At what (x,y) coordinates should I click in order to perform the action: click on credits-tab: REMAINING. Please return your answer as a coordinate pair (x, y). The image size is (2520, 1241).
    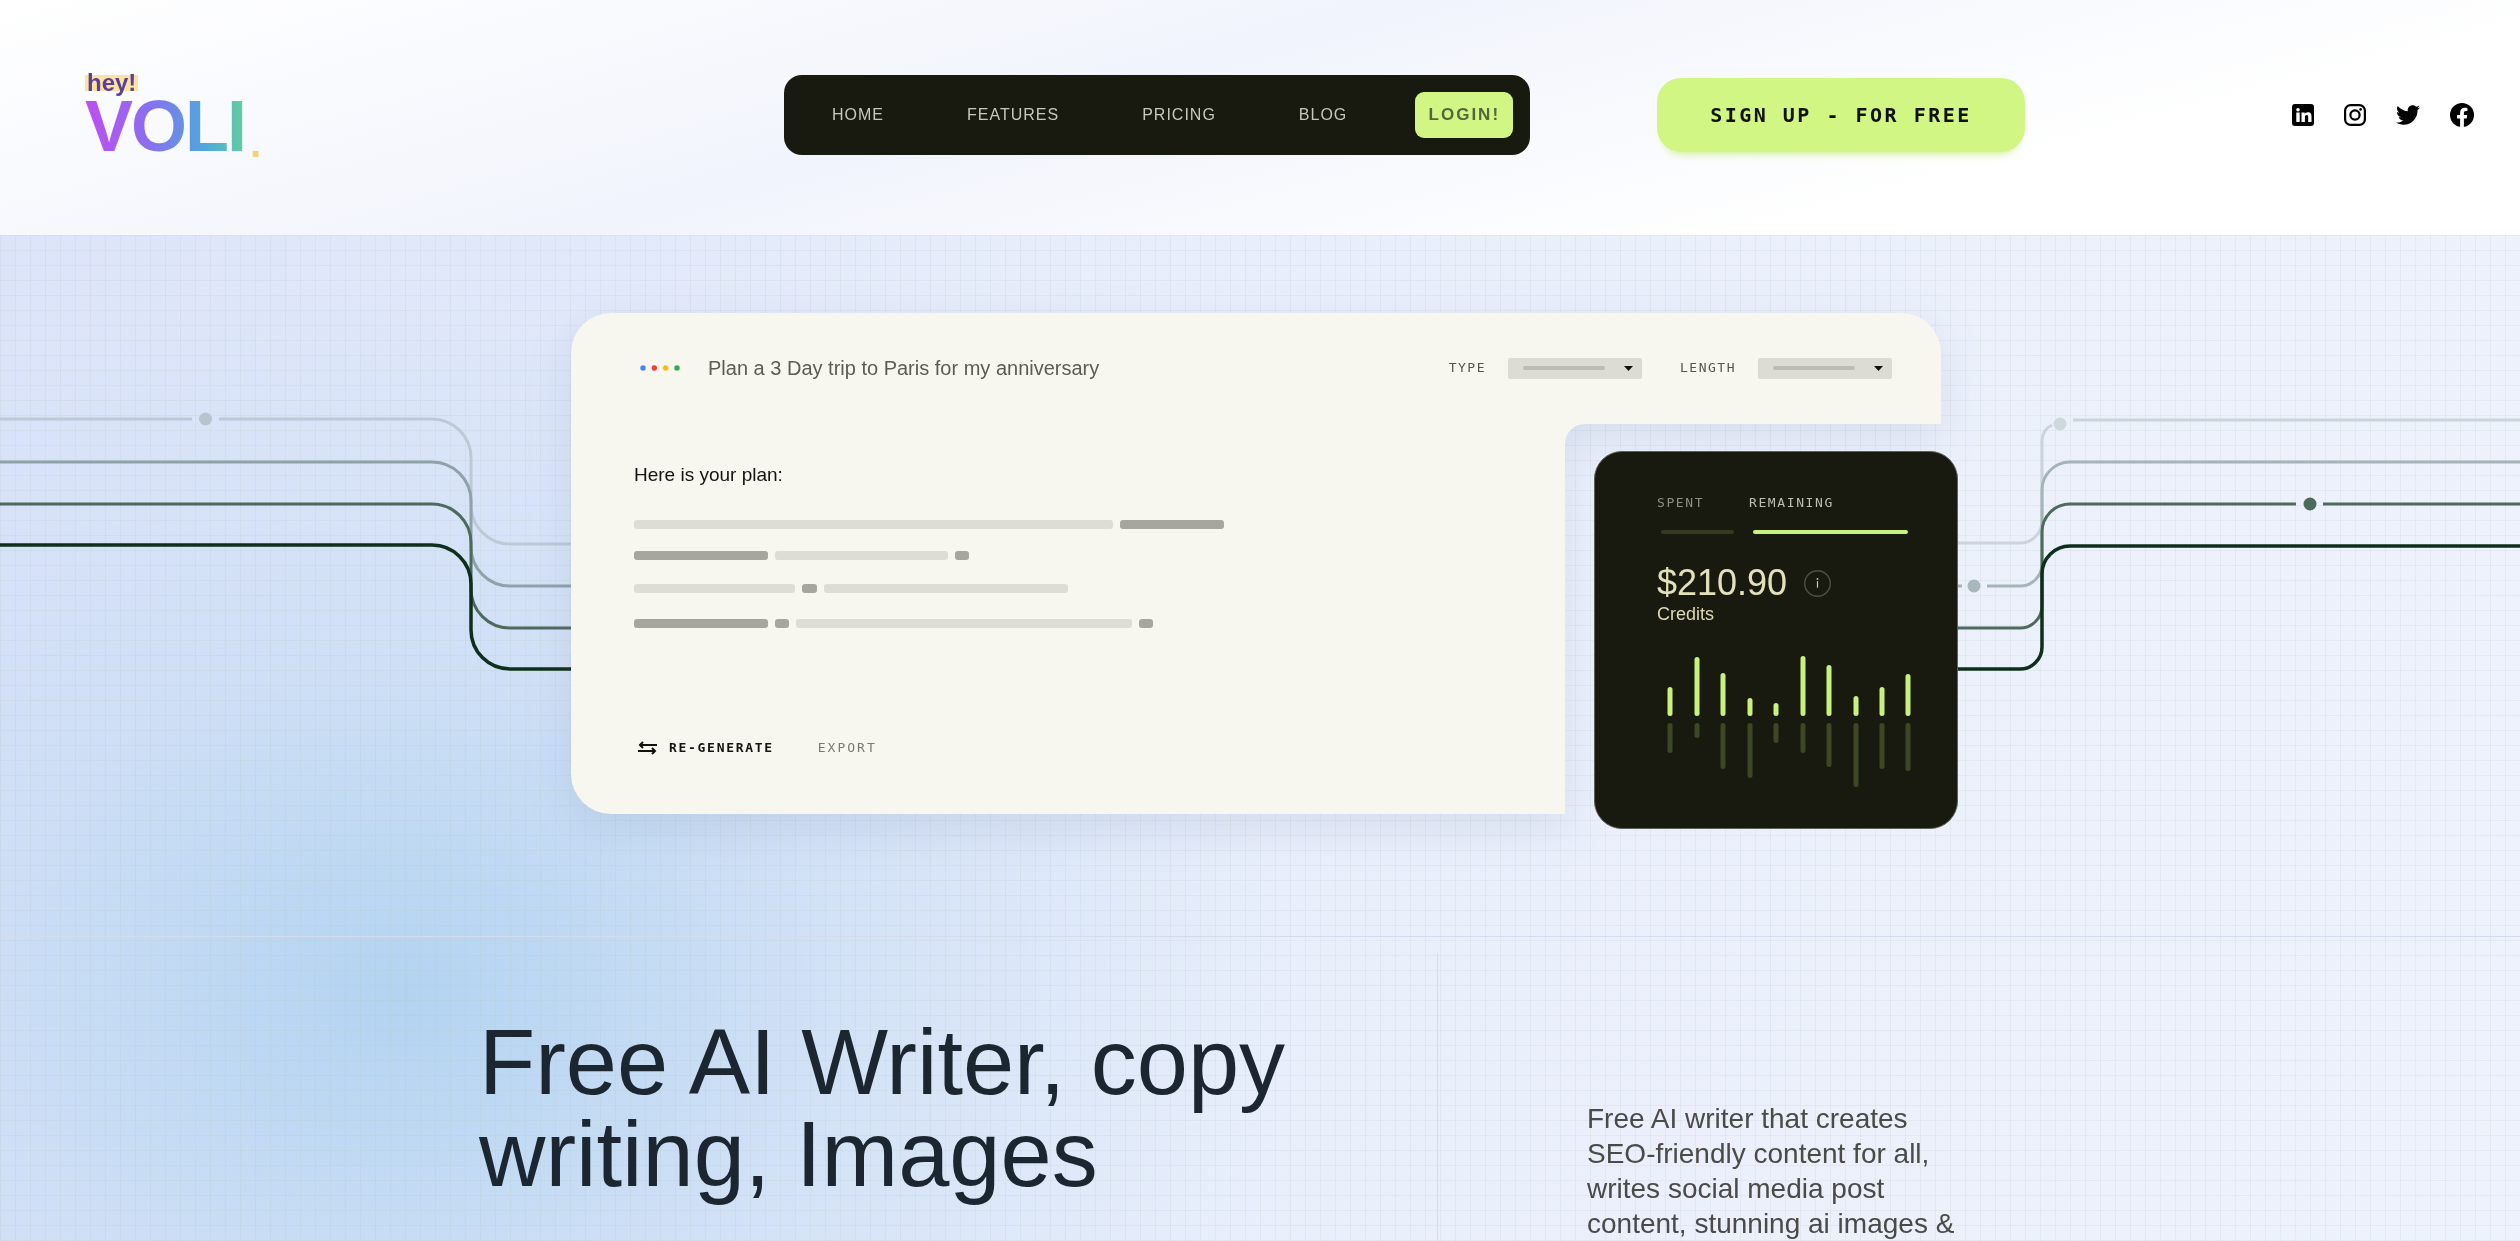
    Looking at the image, I should click on (1828, 514).